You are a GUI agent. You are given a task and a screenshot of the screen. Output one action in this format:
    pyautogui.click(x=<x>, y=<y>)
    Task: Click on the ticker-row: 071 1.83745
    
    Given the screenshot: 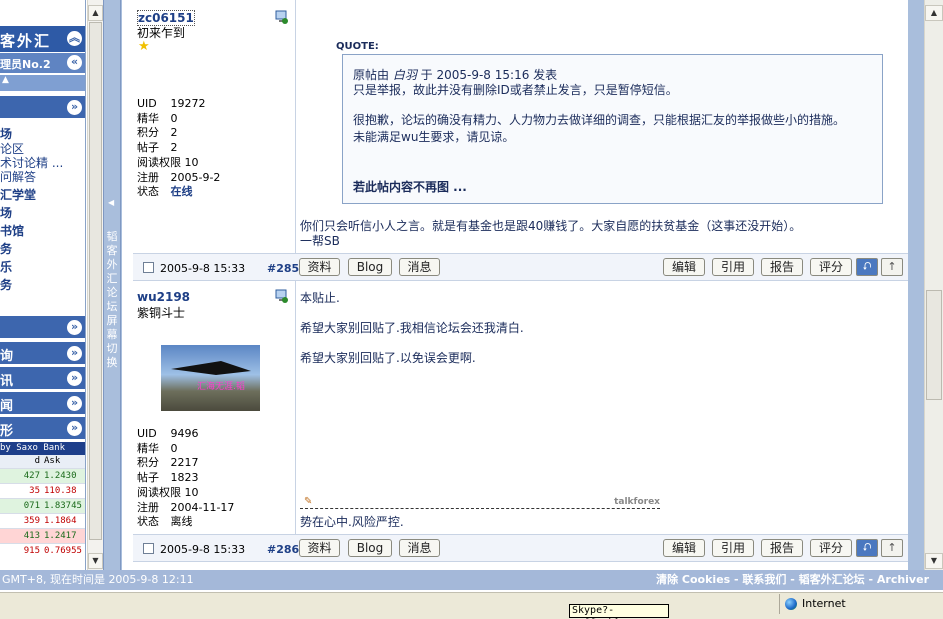 What is the action you would take?
    pyautogui.click(x=42, y=505)
    